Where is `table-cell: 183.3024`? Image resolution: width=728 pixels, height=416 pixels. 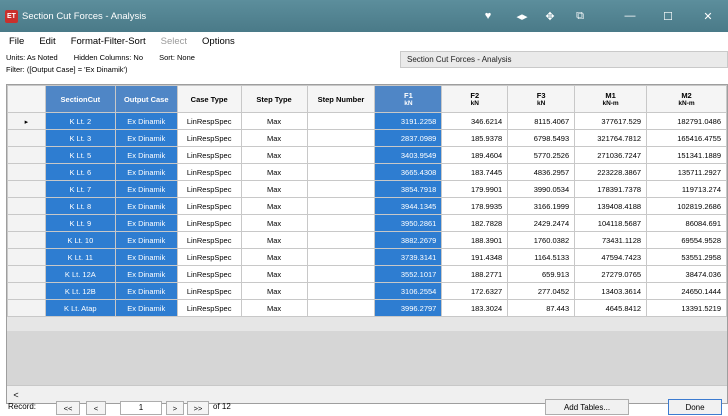 table-cell: 183.3024 is located at coordinates (475, 308).